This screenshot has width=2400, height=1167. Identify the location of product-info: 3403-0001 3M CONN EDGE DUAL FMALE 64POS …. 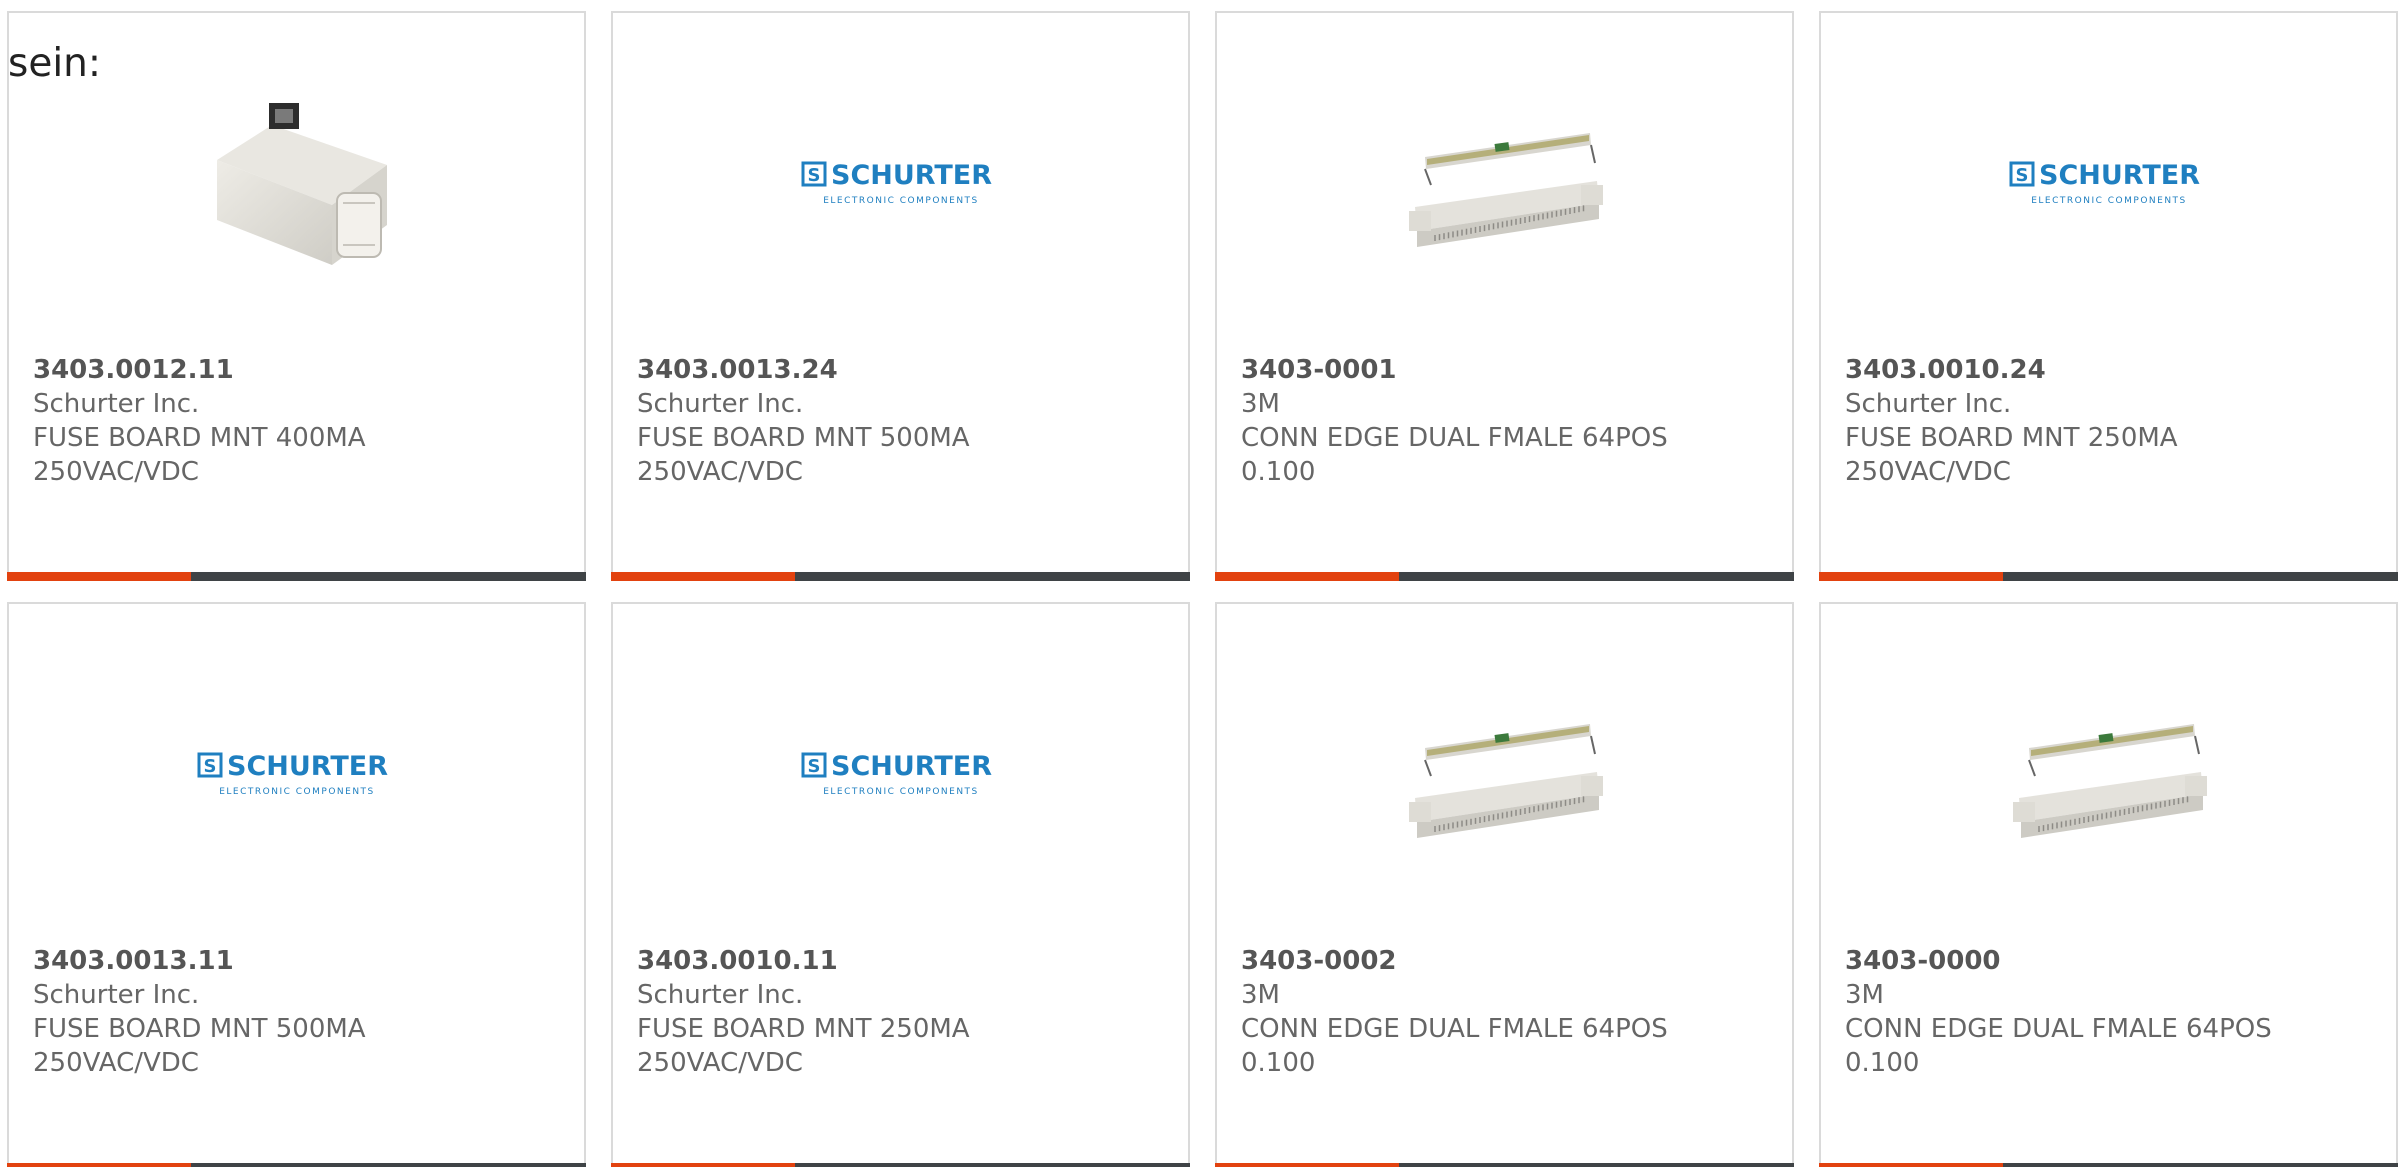
(1454, 421).